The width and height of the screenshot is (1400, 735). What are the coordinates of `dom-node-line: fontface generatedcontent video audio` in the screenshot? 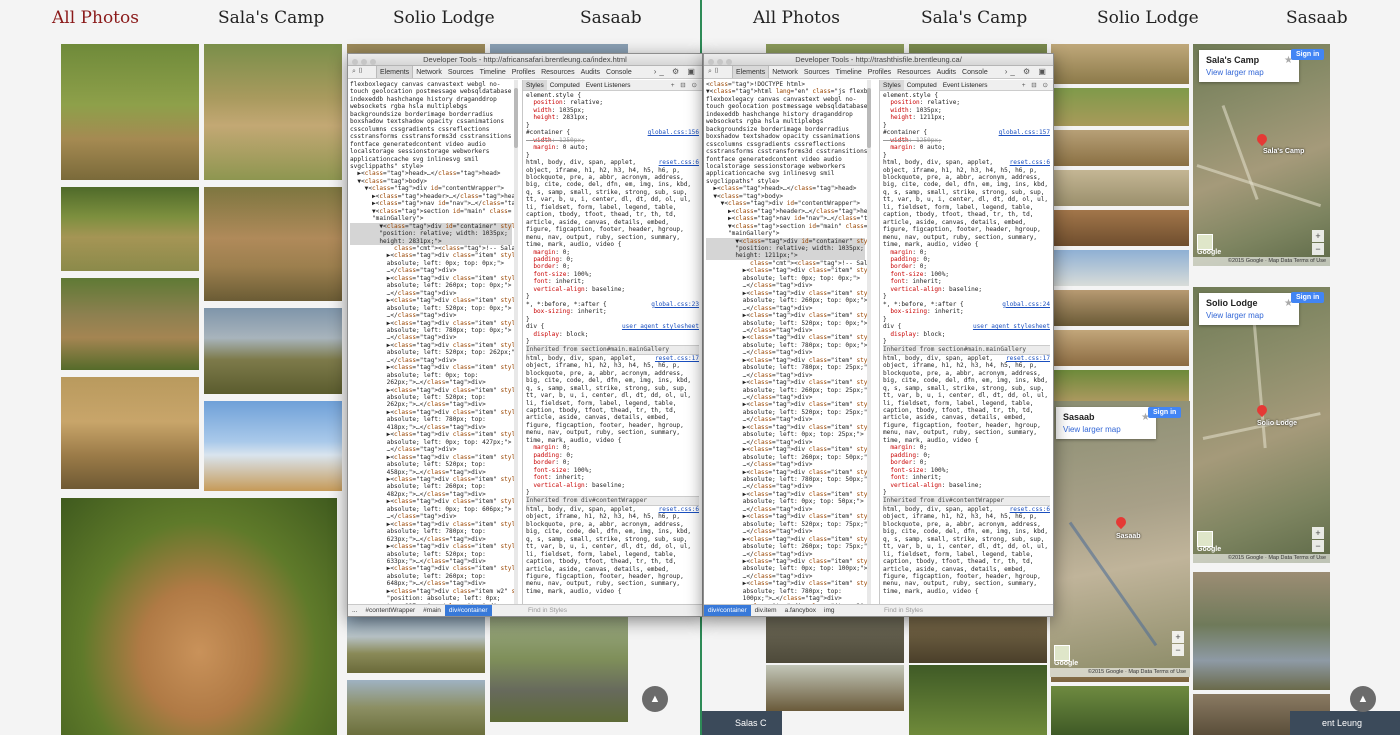 It's located at (785, 159).